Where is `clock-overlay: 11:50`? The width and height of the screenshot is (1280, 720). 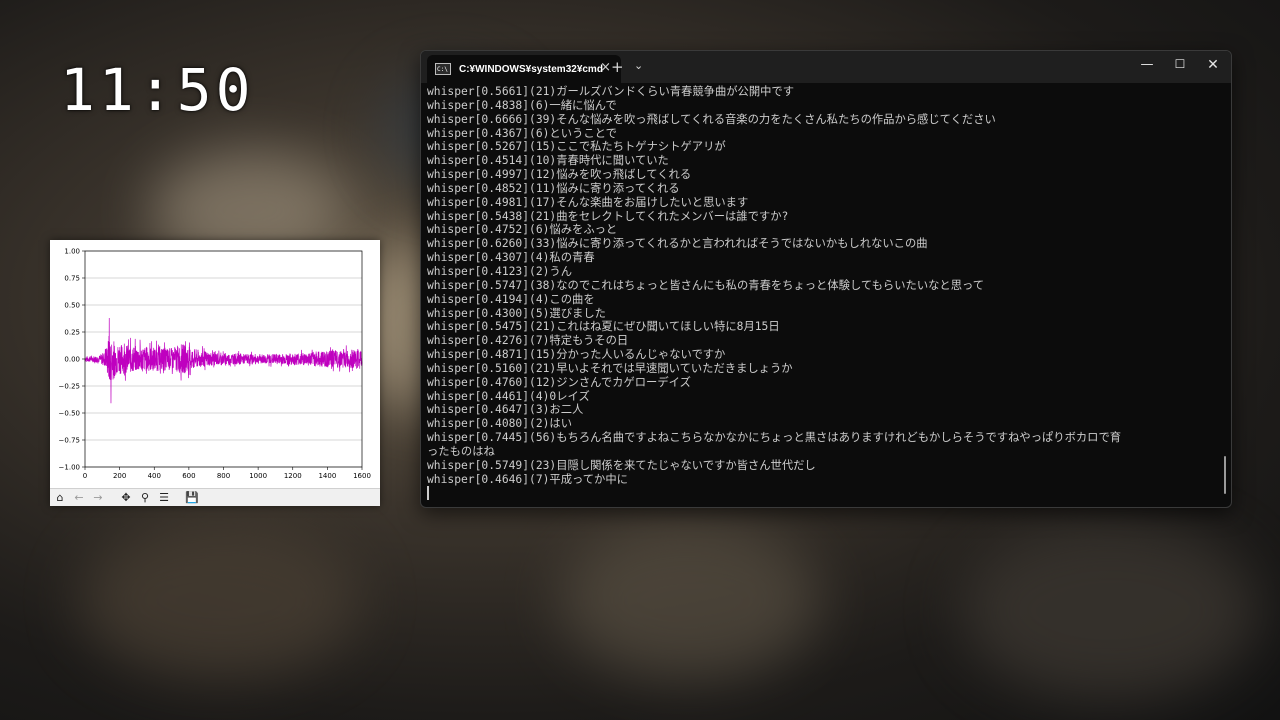 clock-overlay: 11:50 is located at coordinates (157, 90).